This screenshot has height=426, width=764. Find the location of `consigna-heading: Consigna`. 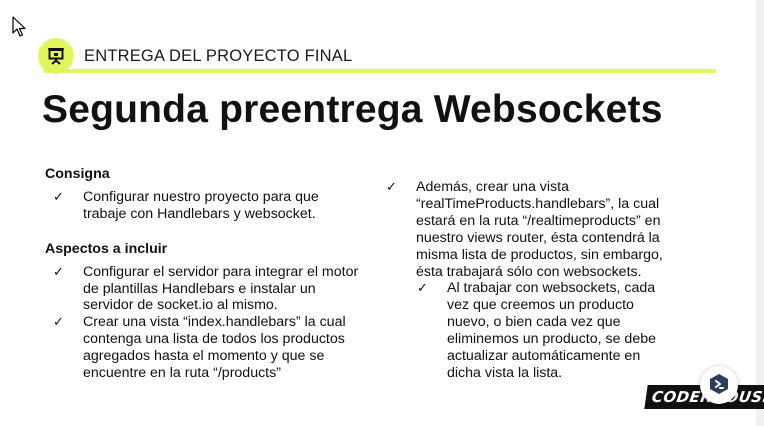

consigna-heading: Consigna is located at coordinates (77, 174).